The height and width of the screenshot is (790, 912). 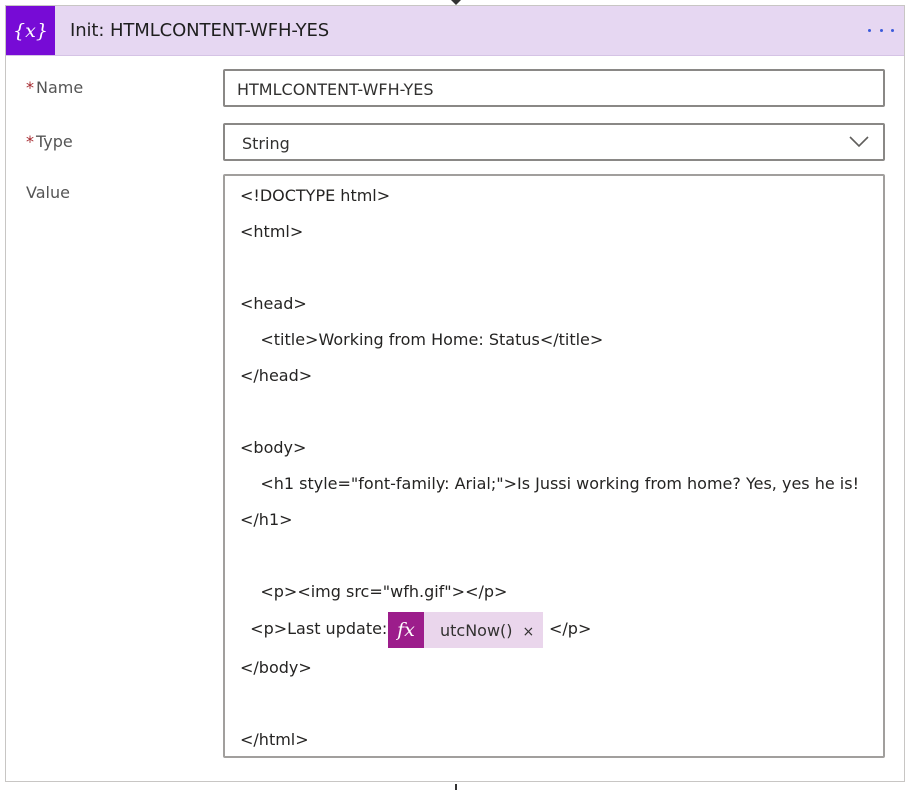 What do you see at coordinates (881, 30) in the screenshot?
I see `more-options-icon` at bounding box center [881, 30].